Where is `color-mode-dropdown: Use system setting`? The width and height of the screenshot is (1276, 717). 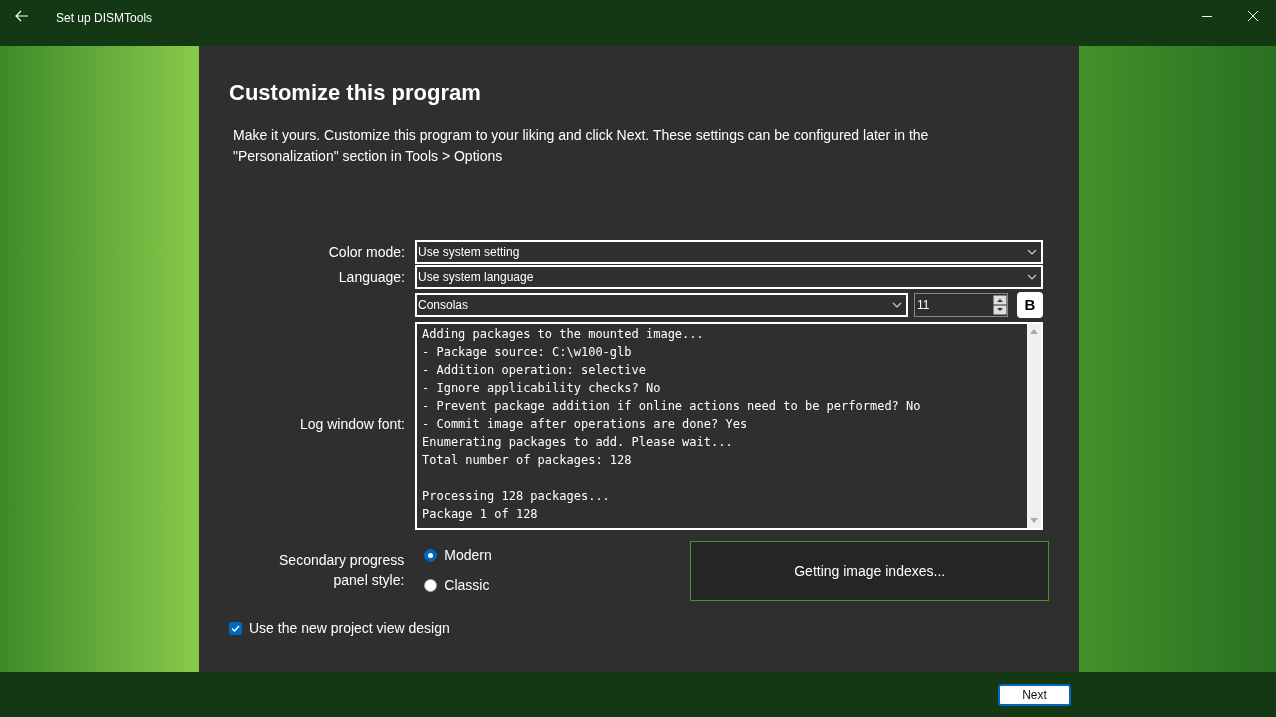
color-mode-dropdown: Use system setting is located at coordinates (729, 252).